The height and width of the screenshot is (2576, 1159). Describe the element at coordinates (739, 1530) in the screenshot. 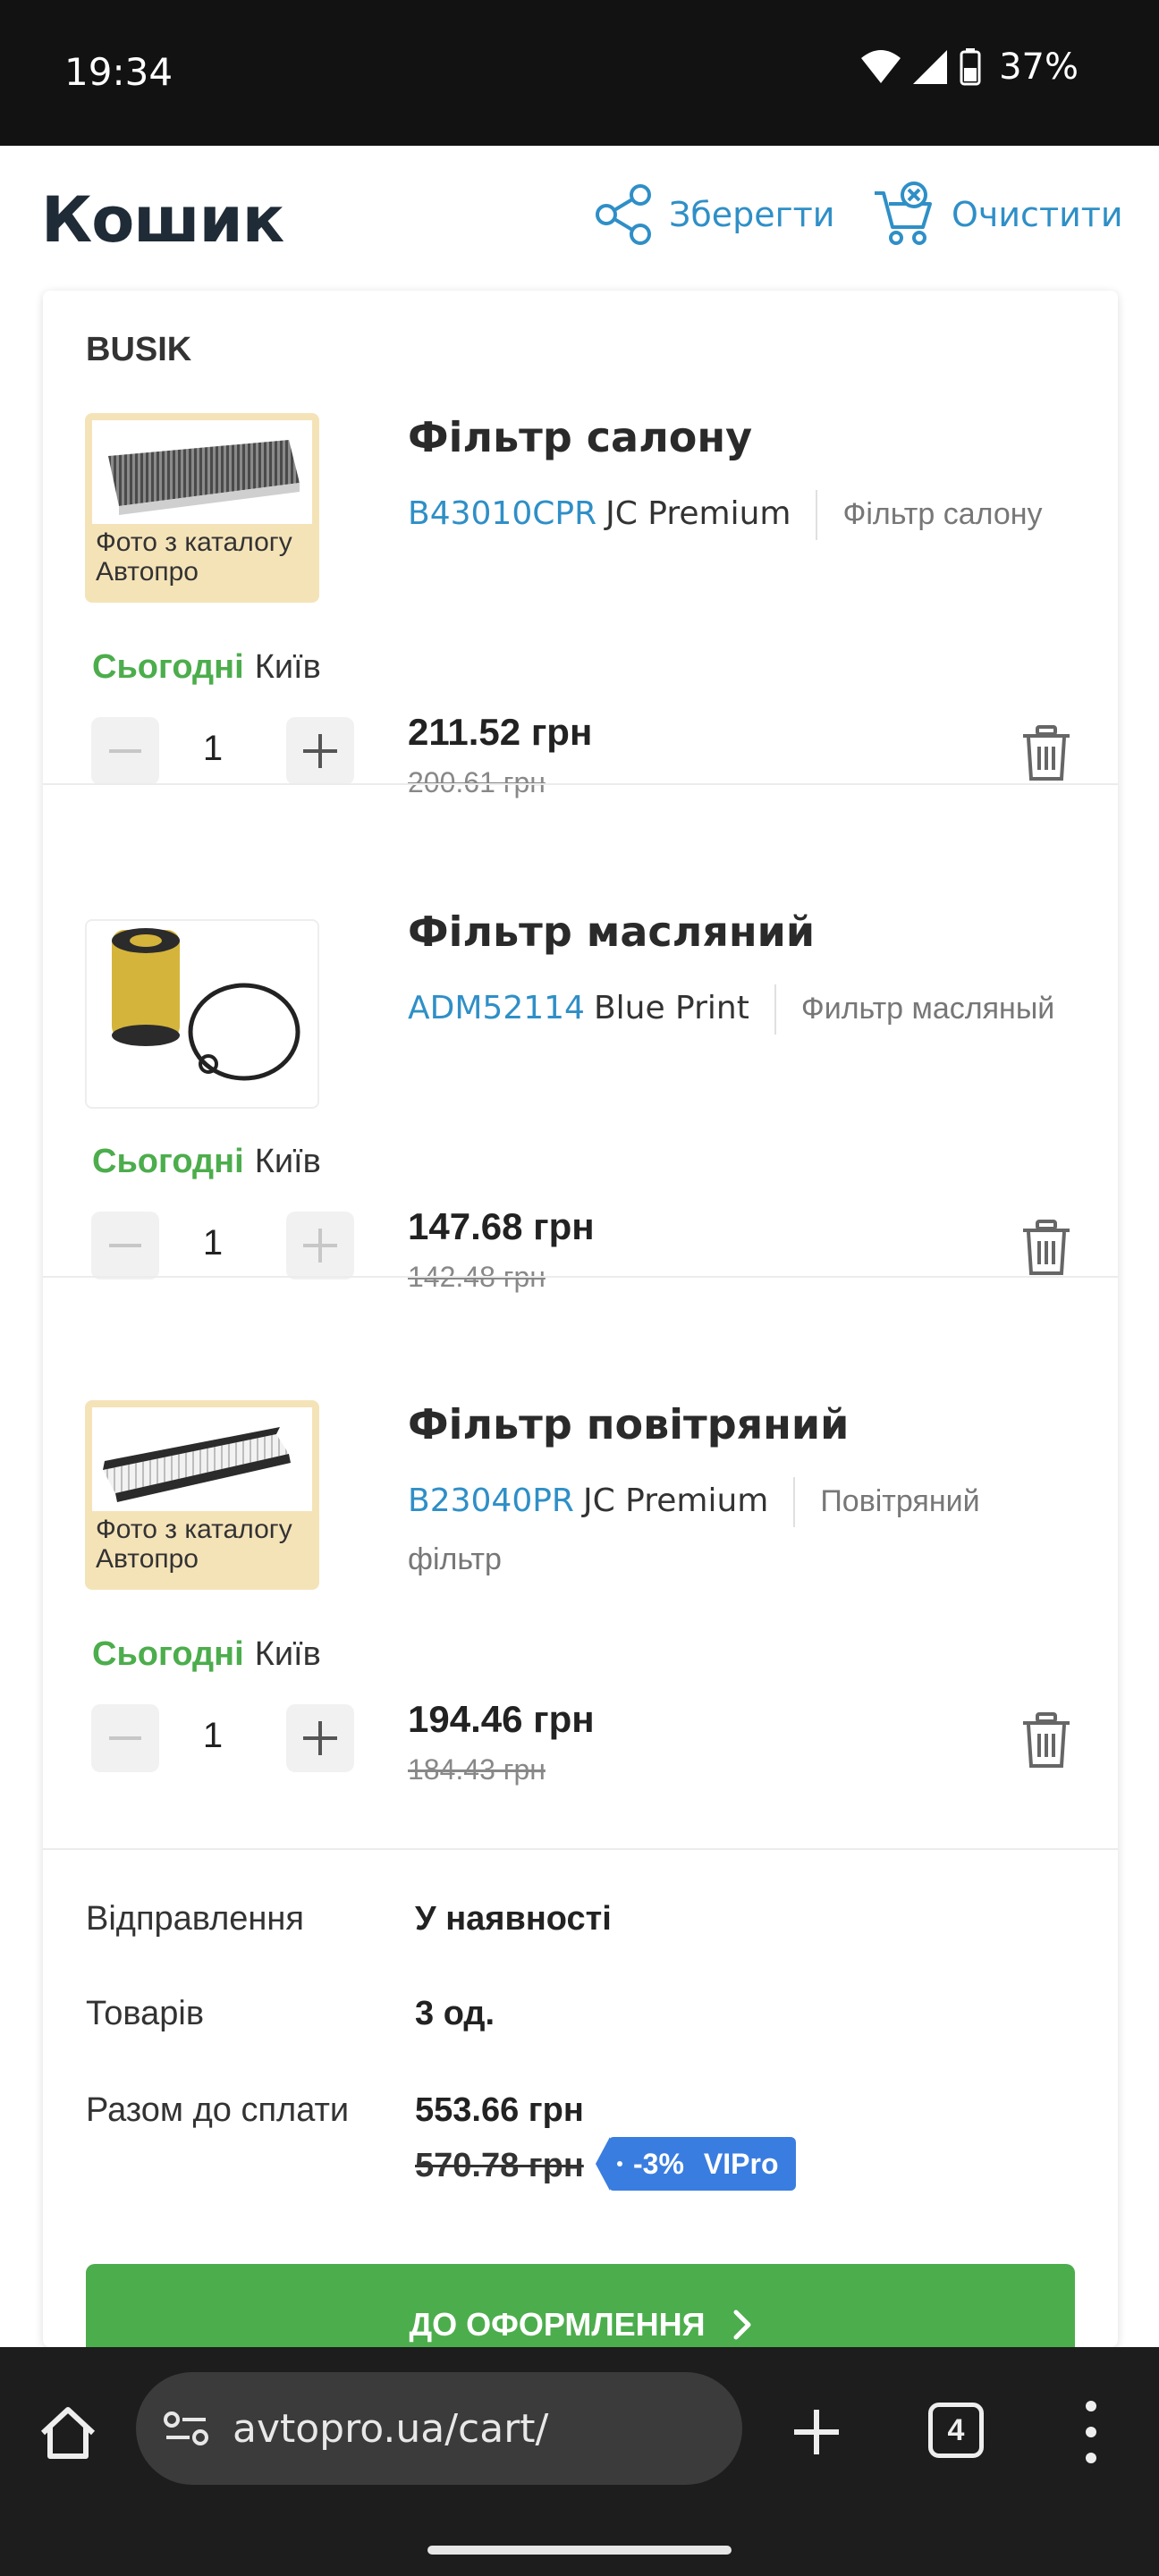

I see `product-meta: B23040PR JC Premium Повітряний фільтр` at that location.